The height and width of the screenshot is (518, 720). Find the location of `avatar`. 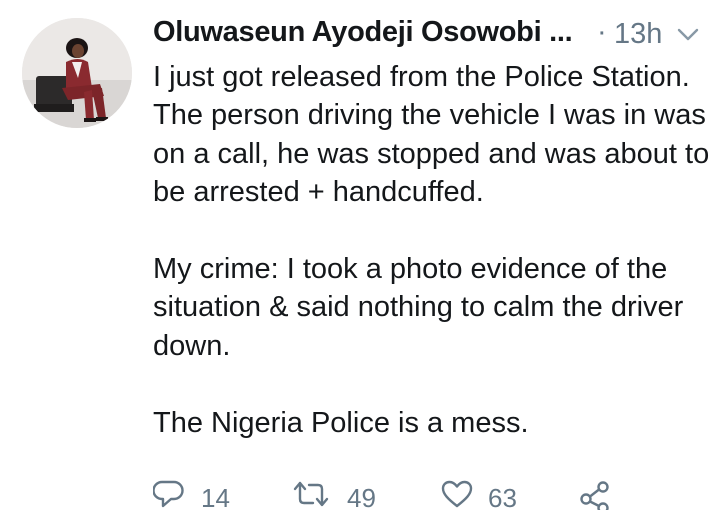

avatar is located at coordinates (77, 73).